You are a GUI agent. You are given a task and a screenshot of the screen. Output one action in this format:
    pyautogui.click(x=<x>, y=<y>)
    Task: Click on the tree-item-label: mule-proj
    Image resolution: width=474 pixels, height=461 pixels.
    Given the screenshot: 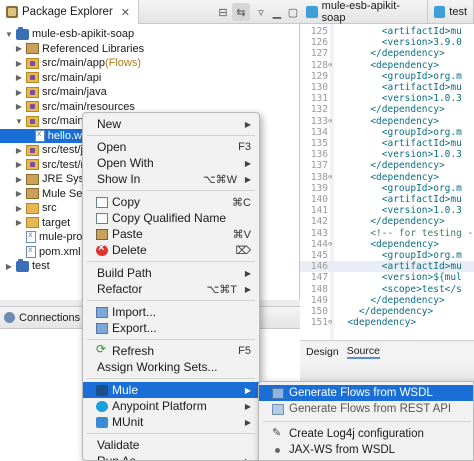 What is the action you would take?
    pyautogui.click(x=62, y=237)
    